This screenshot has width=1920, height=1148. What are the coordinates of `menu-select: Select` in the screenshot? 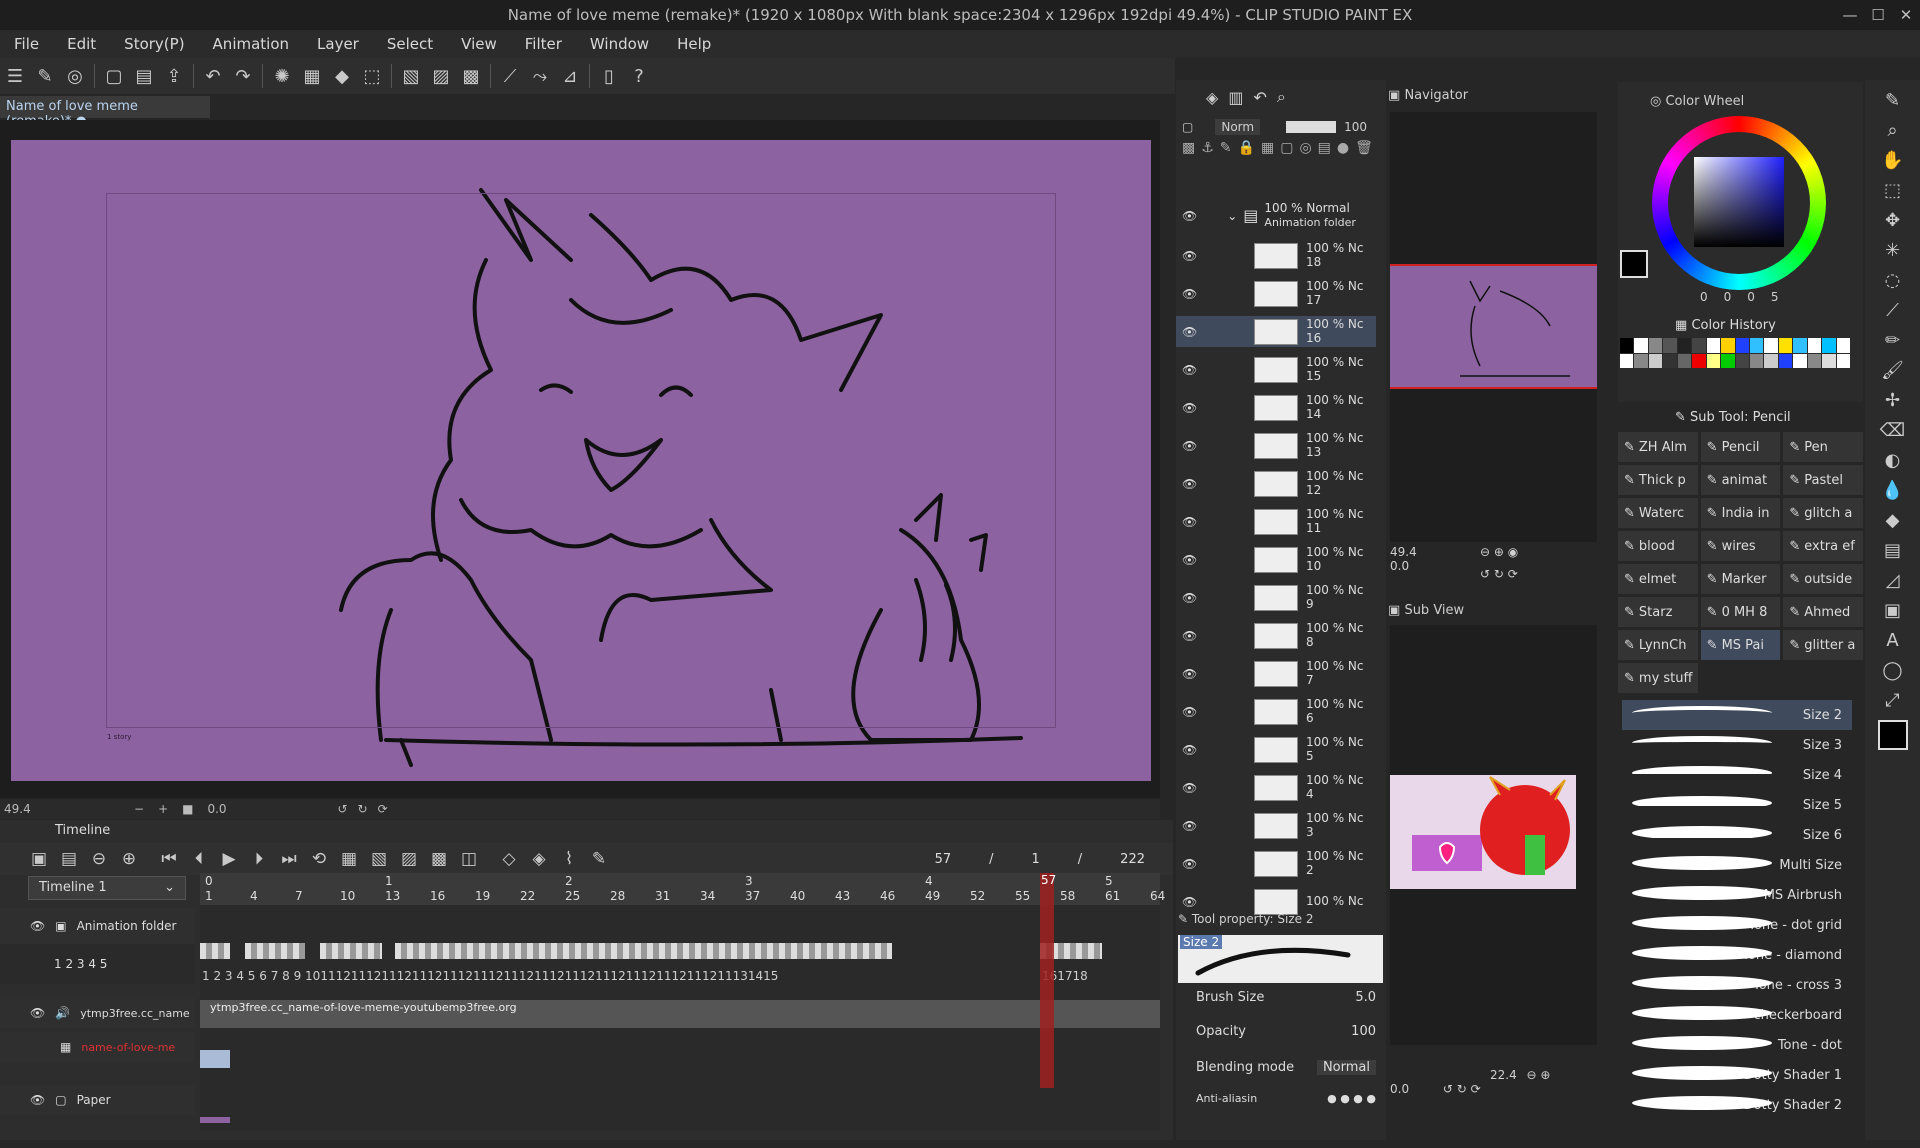 It's located at (410, 44).